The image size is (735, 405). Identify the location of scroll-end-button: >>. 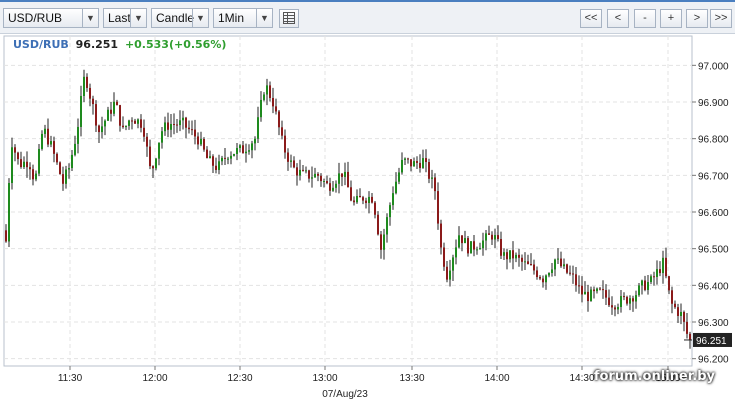
(721, 18).